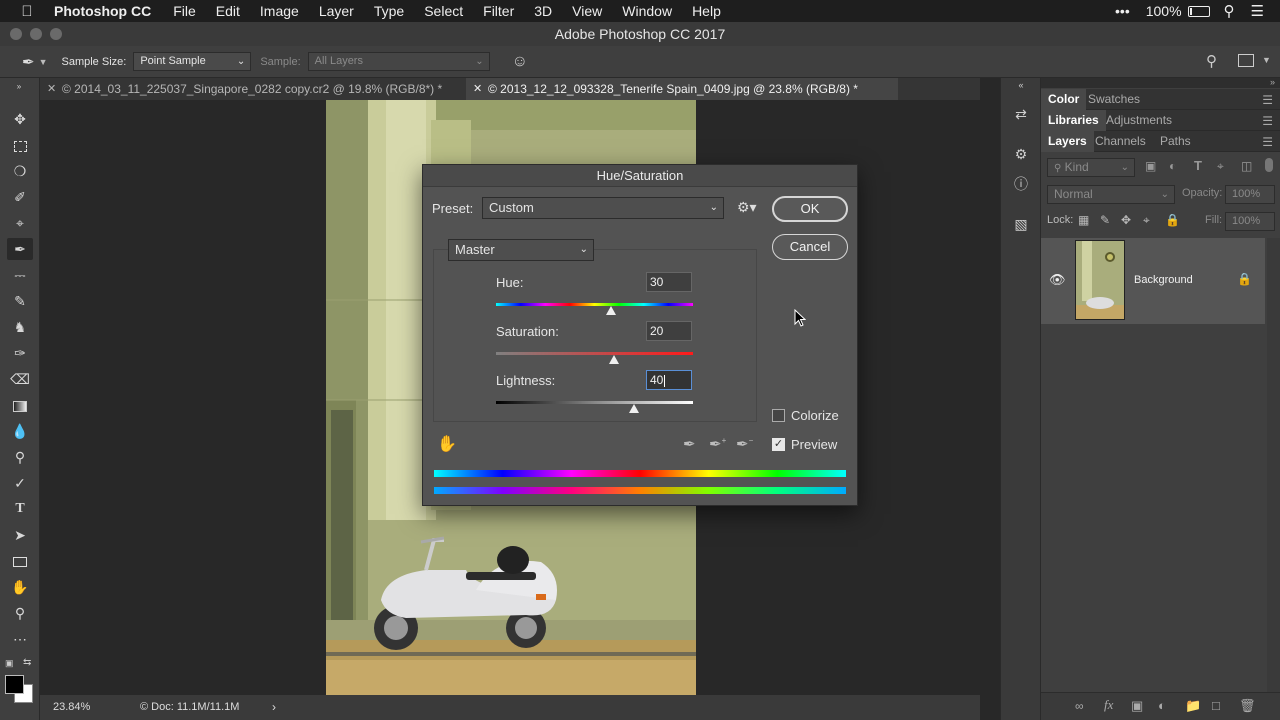 The height and width of the screenshot is (720, 1280). What do you see at coordinates (16, 34) in the screenshot?
I see `close-window-button` at bounding box center [16, 34].